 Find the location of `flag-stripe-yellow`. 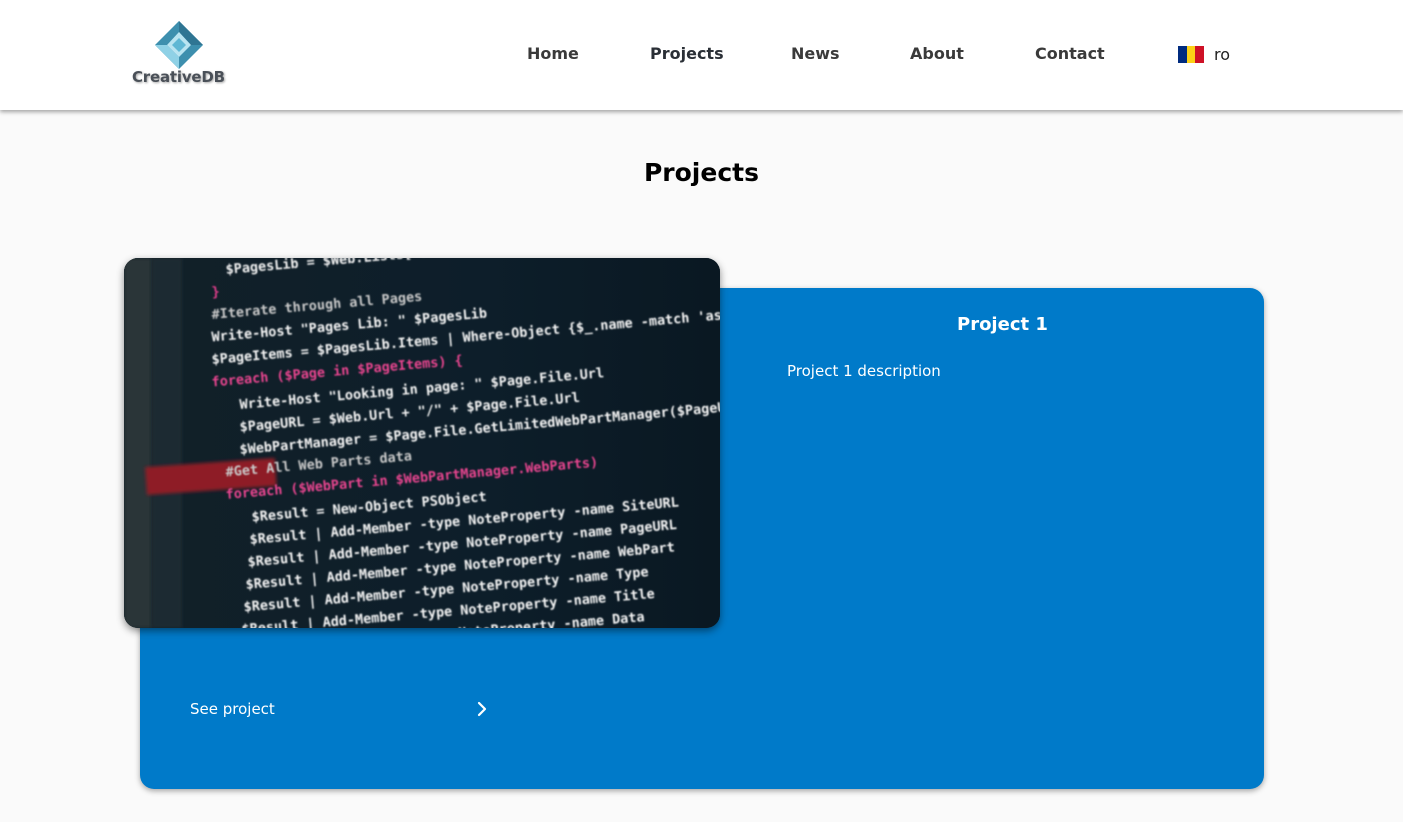

flag-stripe-yellow is located at coordinates (1191, 54).